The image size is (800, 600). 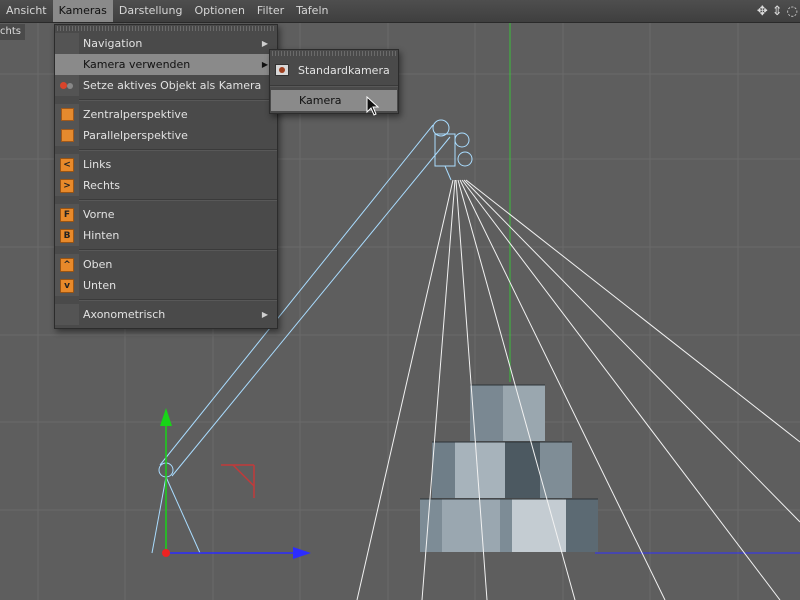 What do you see at coordinates (151, 11) in the screenshot?
I see `menu-darstellung: Darstellung` at bounding box center [151, 11].